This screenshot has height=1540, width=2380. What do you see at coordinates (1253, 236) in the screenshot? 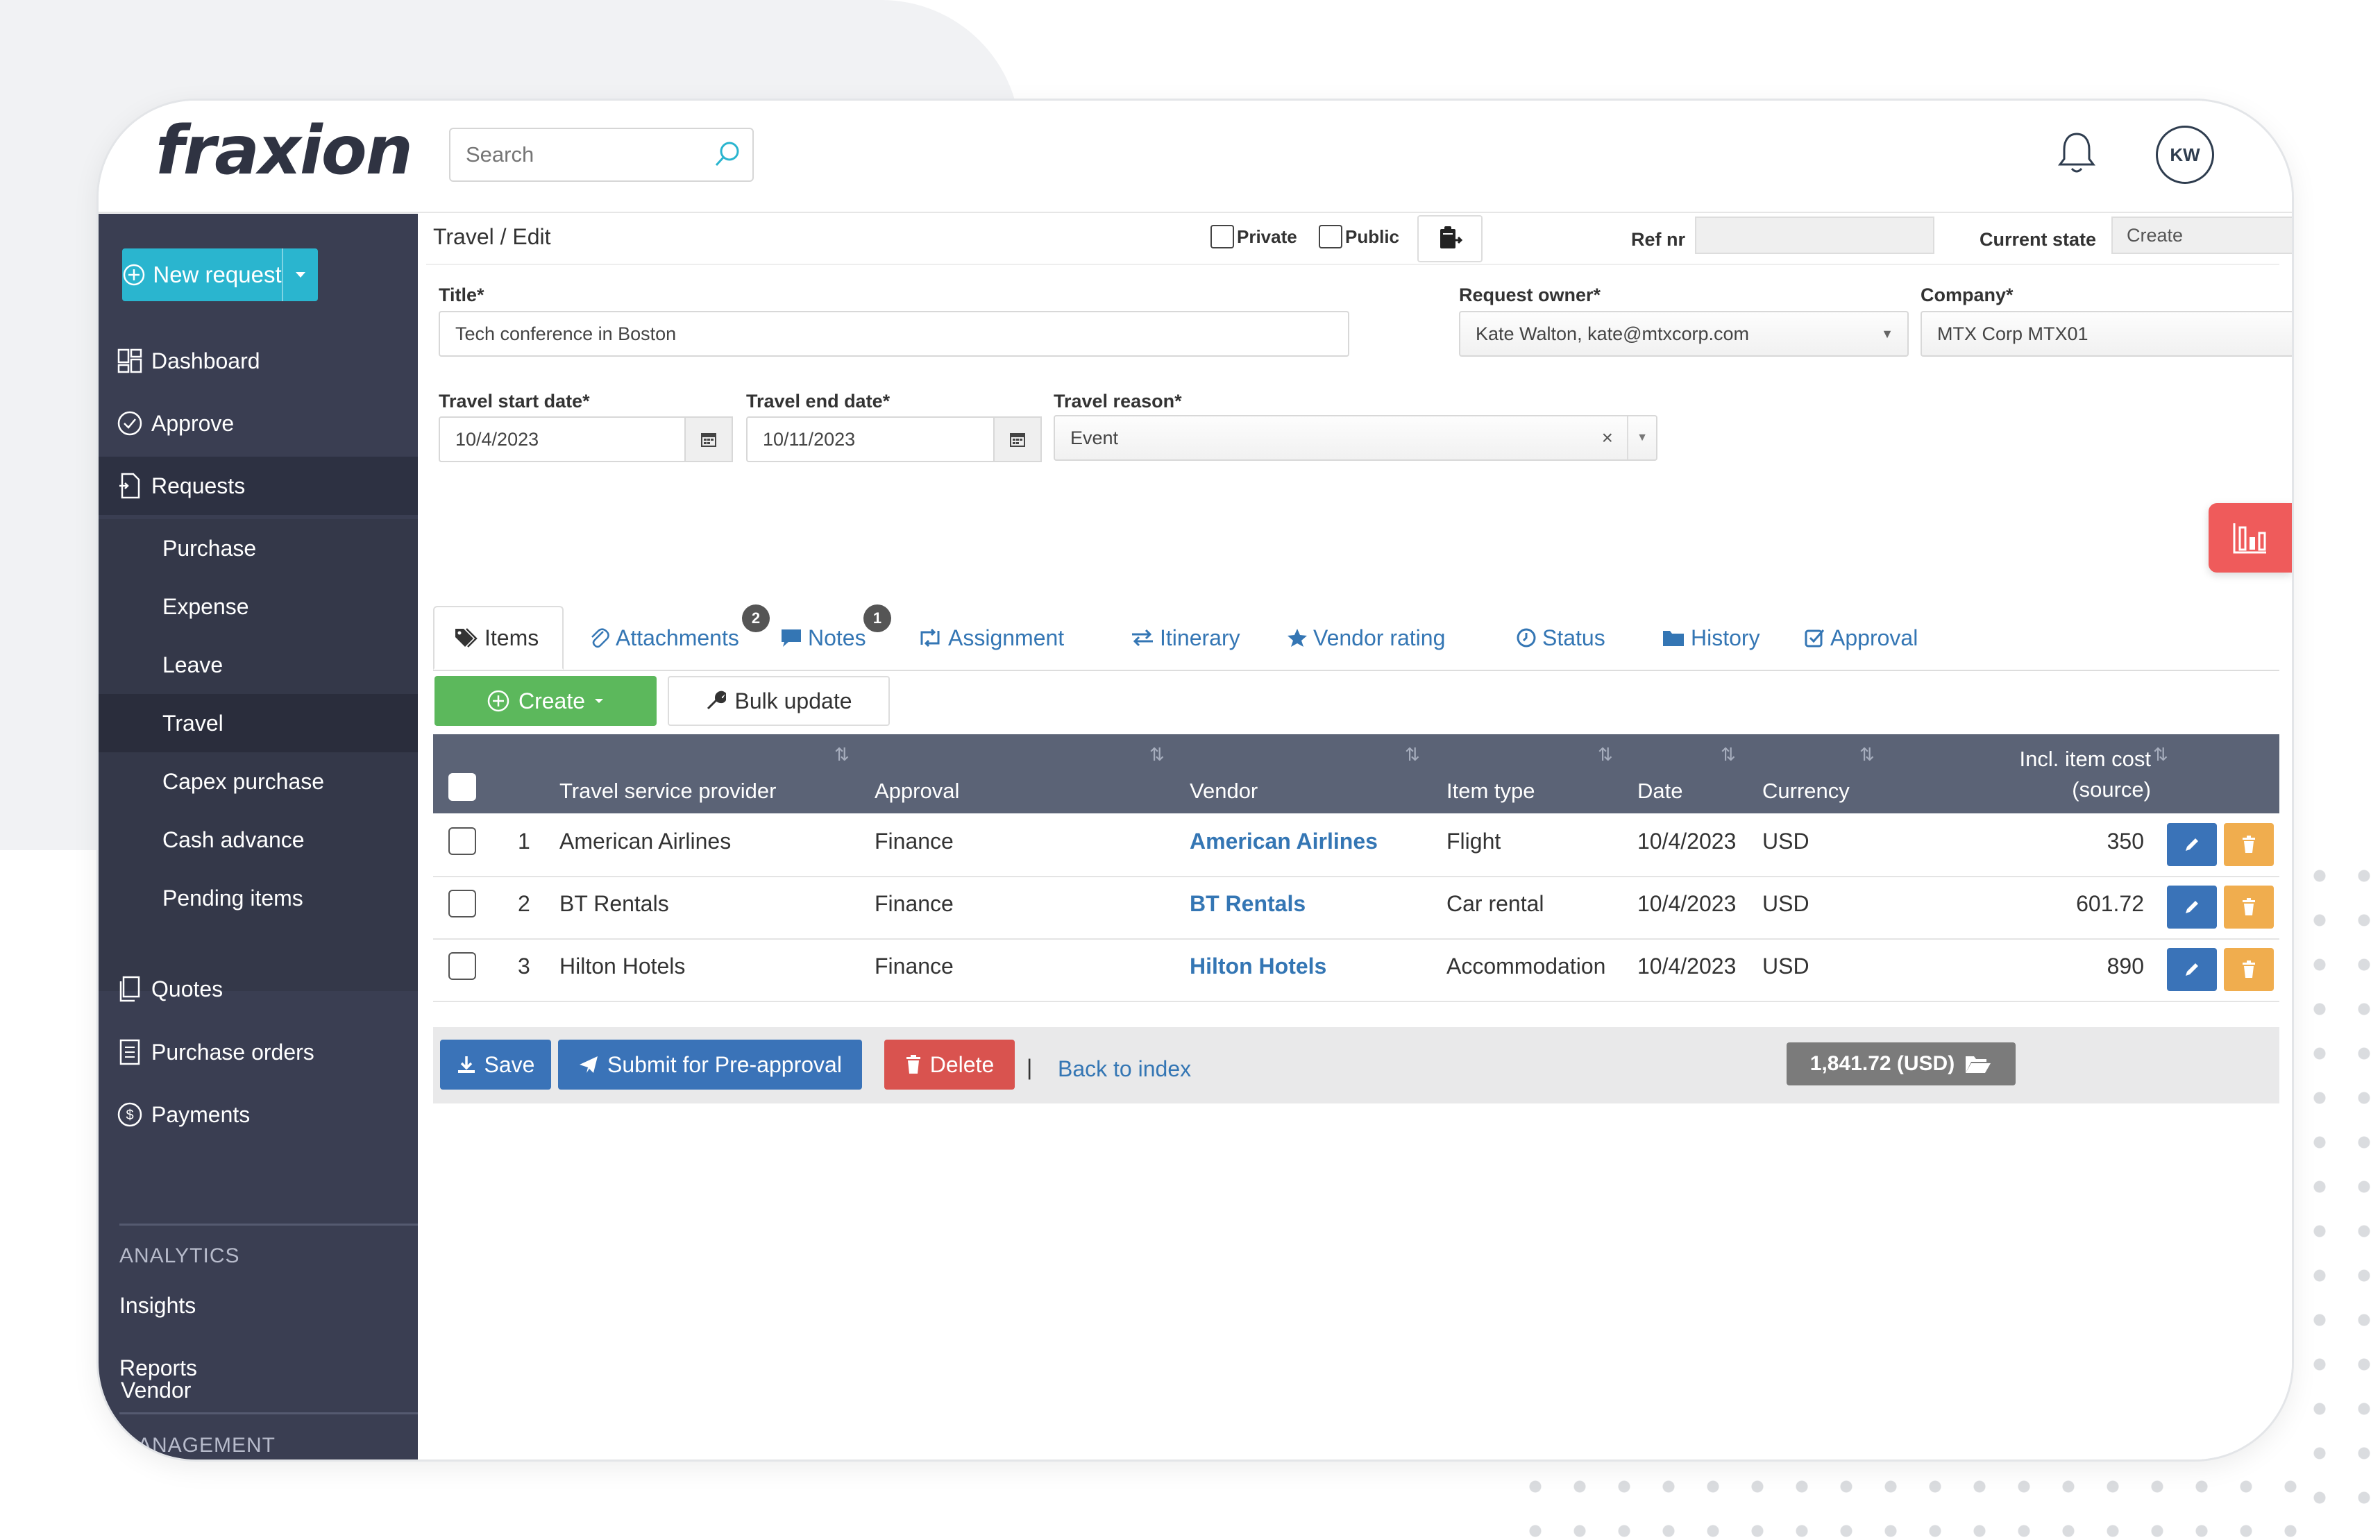
I see `private-toggle: Private` at bounding box center [1253, 236].